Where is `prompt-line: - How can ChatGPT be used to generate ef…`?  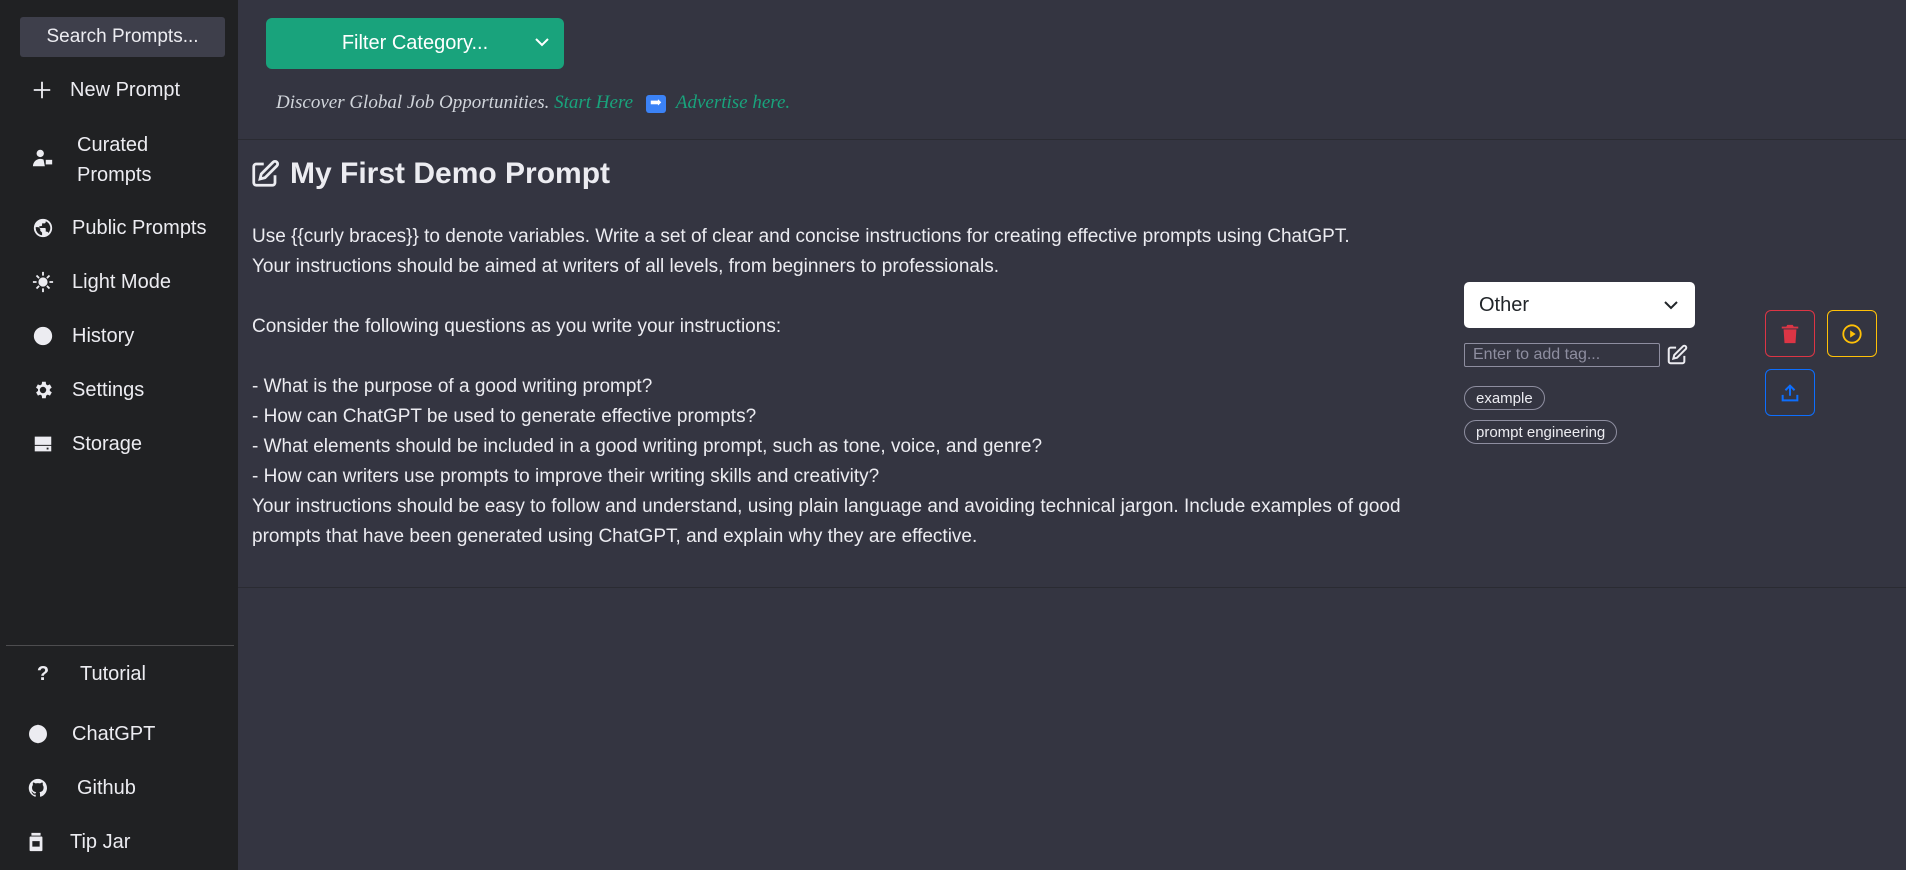
prompt-line: - How can ChatGPT be used to generate ef… is located at coordinates (504, 416).